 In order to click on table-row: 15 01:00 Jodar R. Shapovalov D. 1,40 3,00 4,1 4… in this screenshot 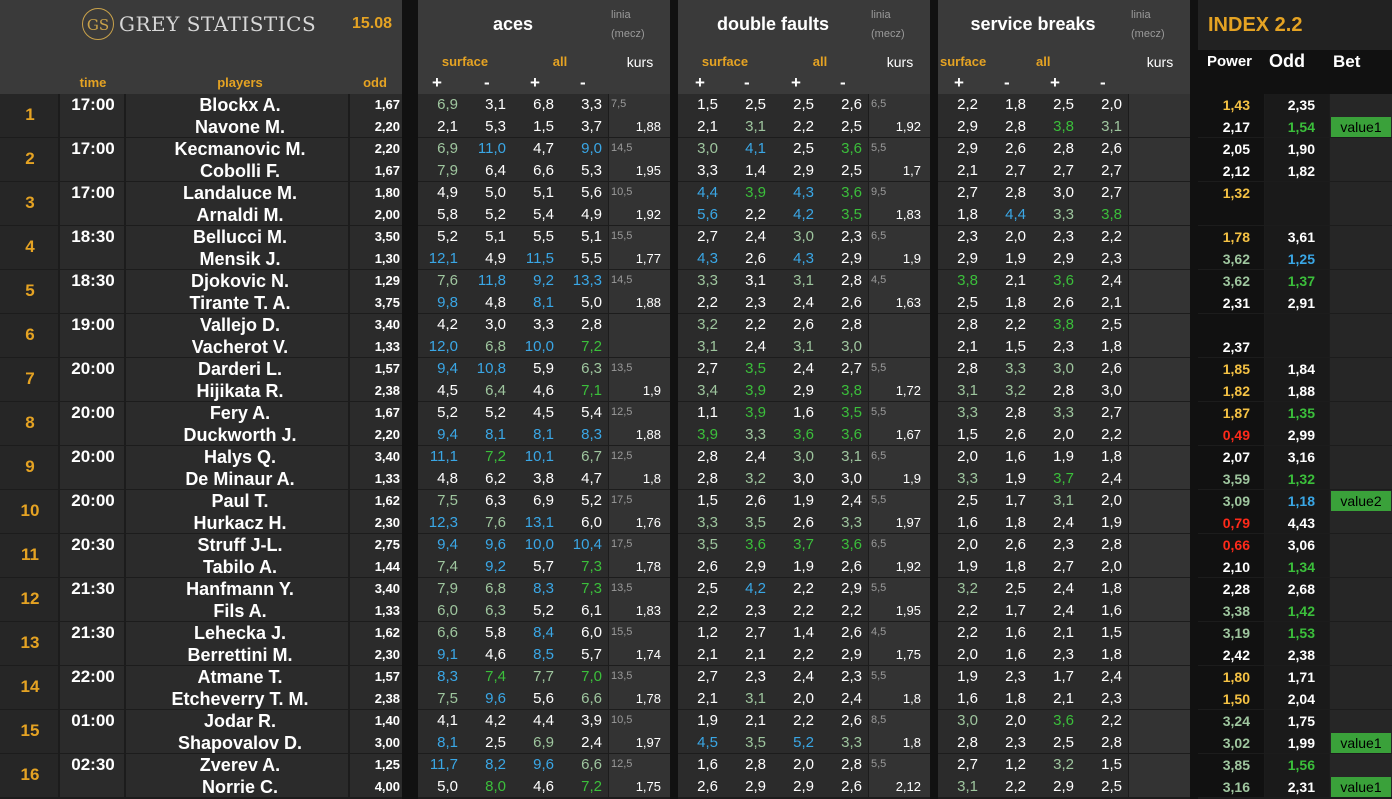, I will do `click(696, 732)`.